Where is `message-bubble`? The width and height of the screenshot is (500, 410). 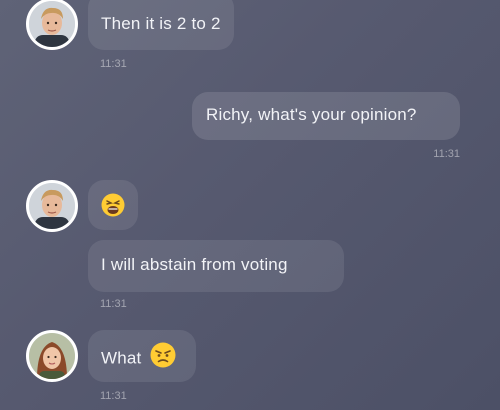 message-bubble is located at coordinates (113, 205).